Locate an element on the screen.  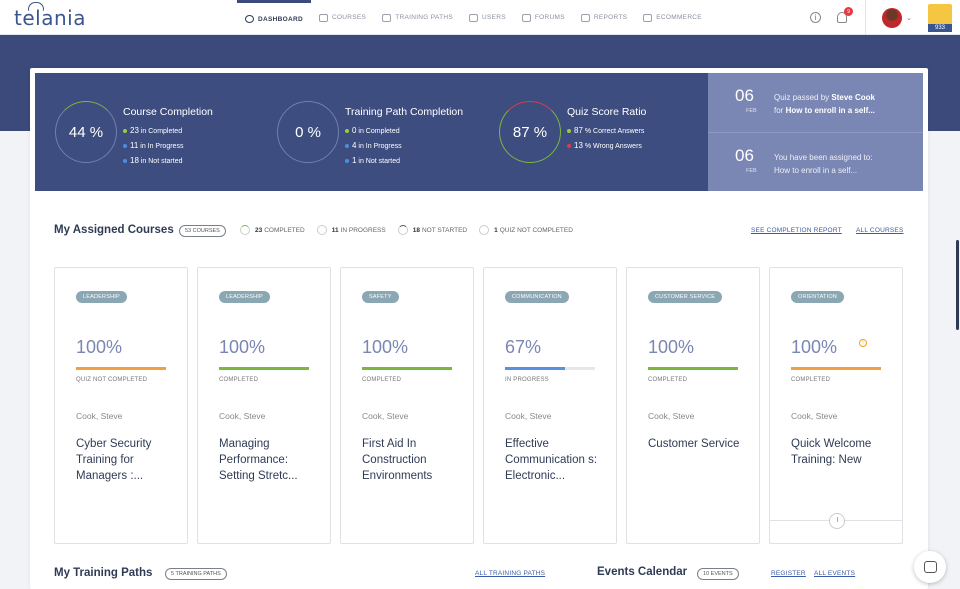
chat-icon is located at coordinates (930, 567).